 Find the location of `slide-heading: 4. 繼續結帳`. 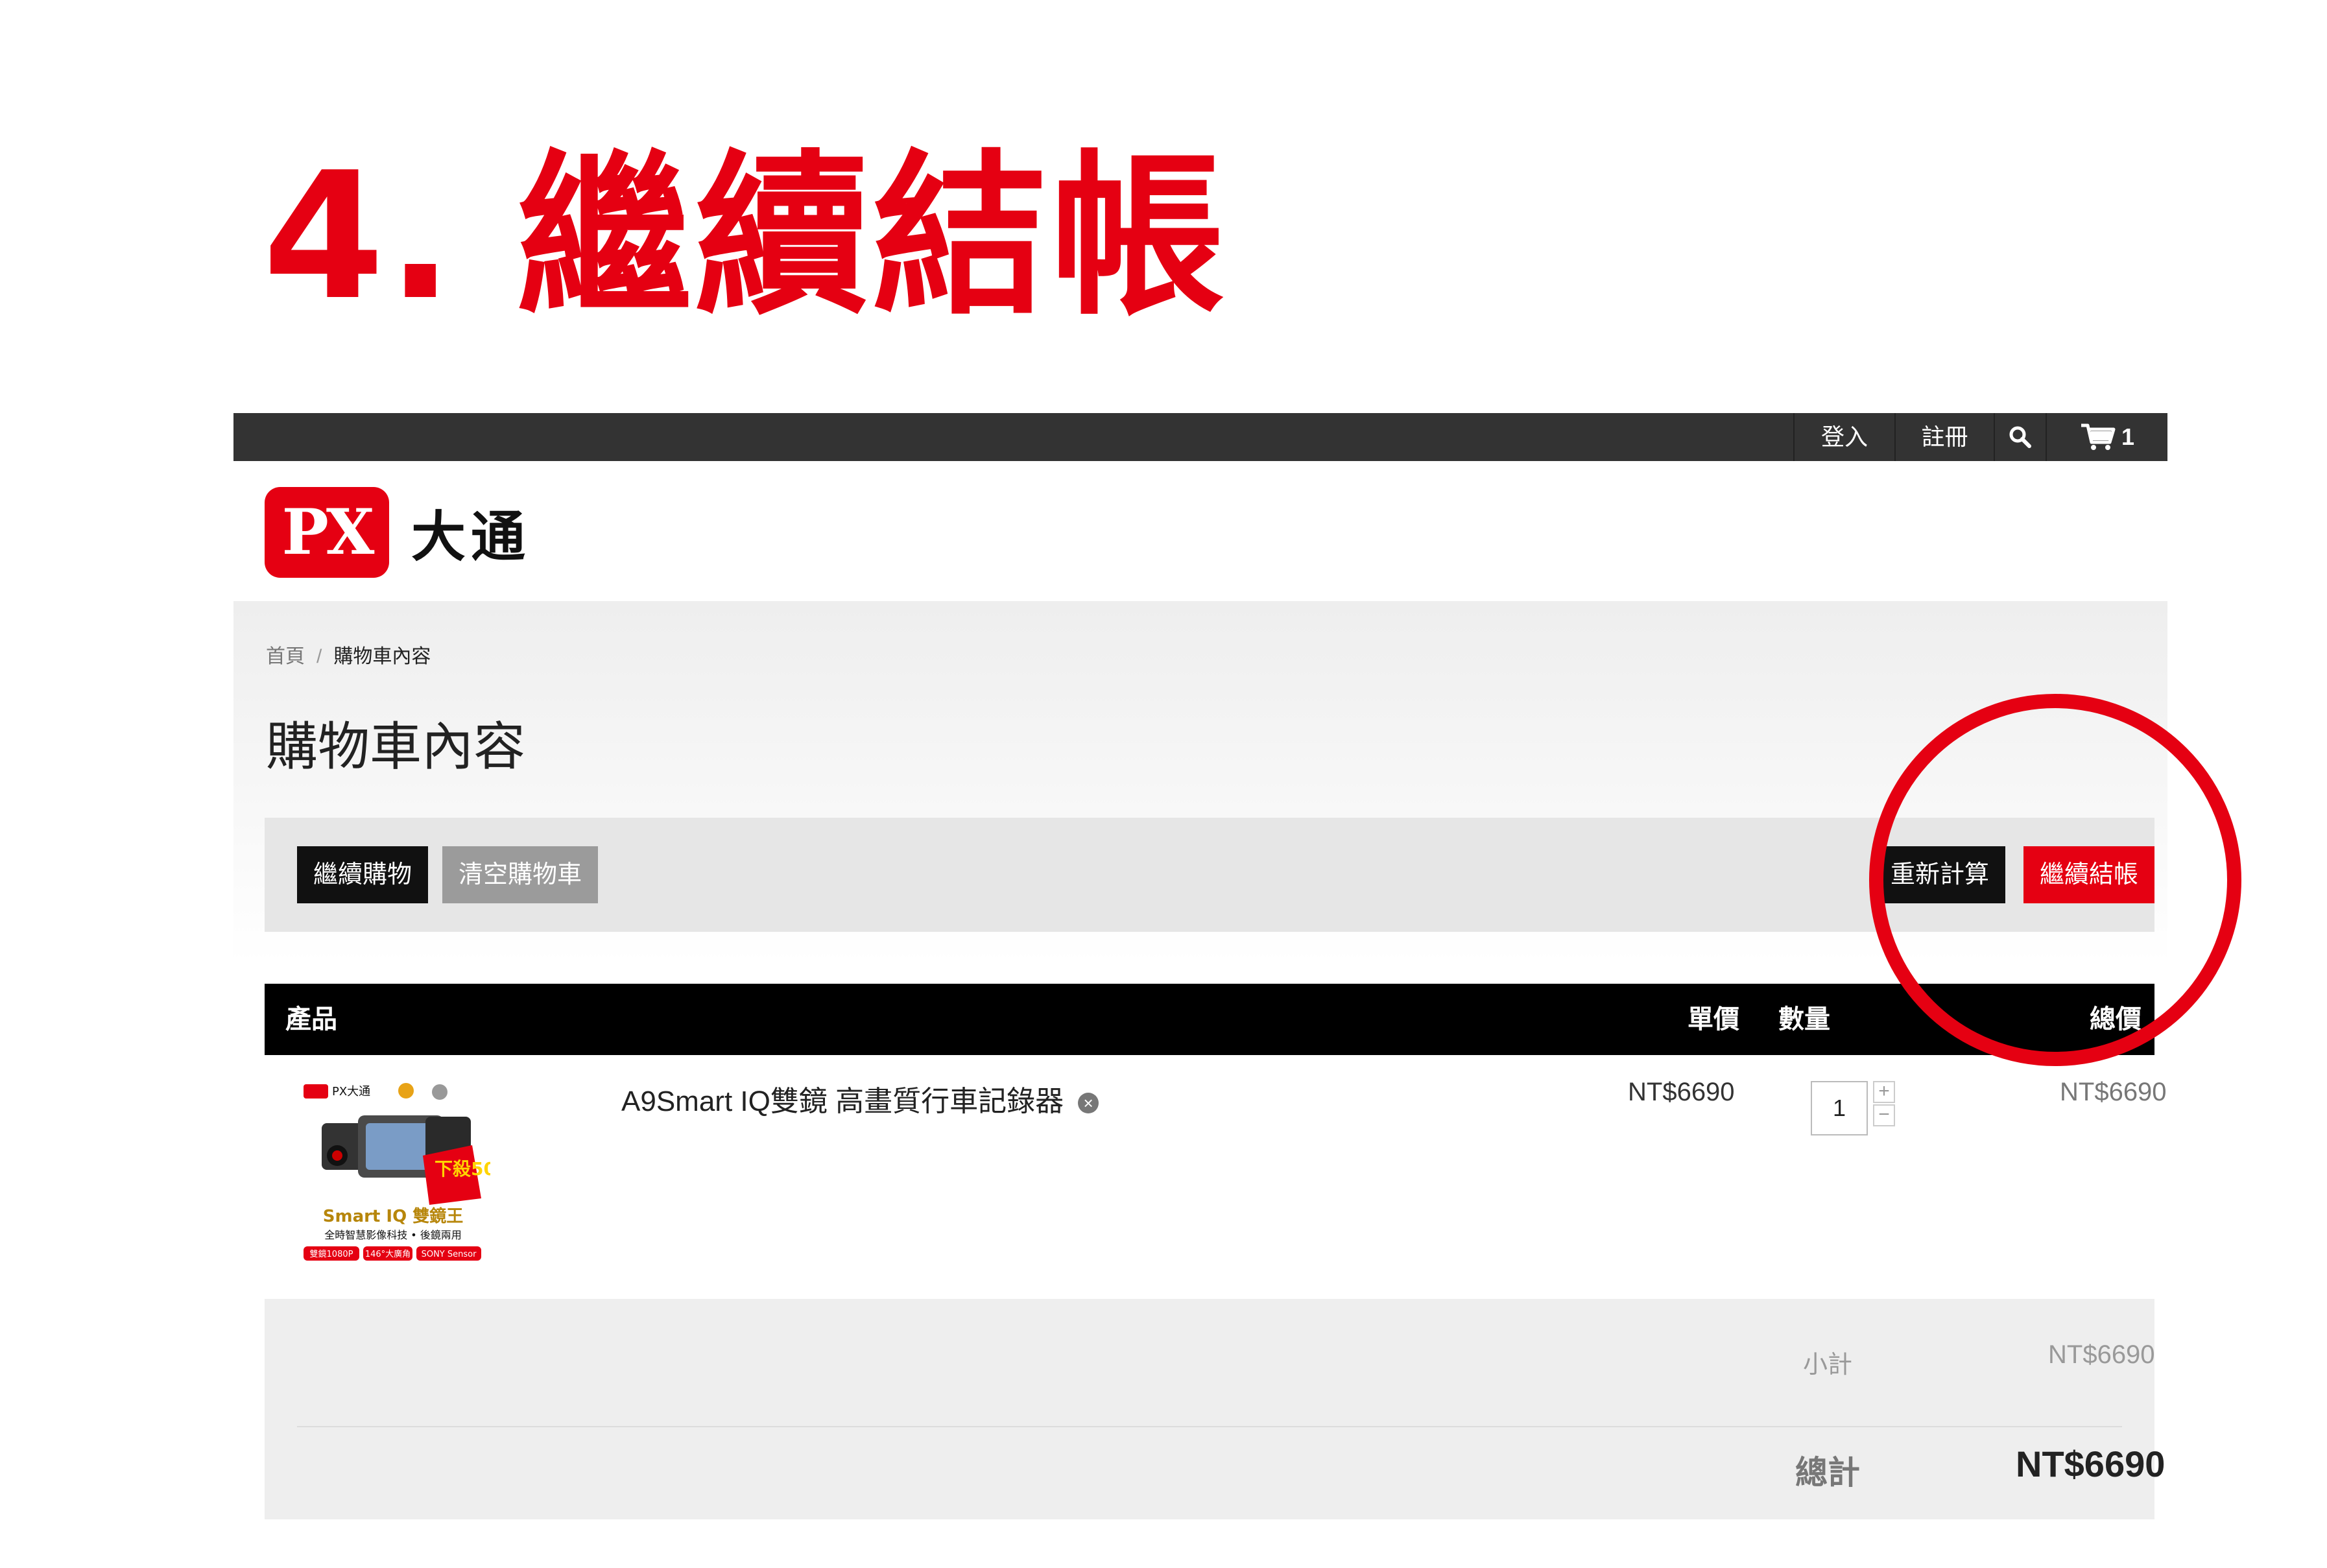

slide-heading: 4. 繼續結帳 is located at coordinates (745, 237).